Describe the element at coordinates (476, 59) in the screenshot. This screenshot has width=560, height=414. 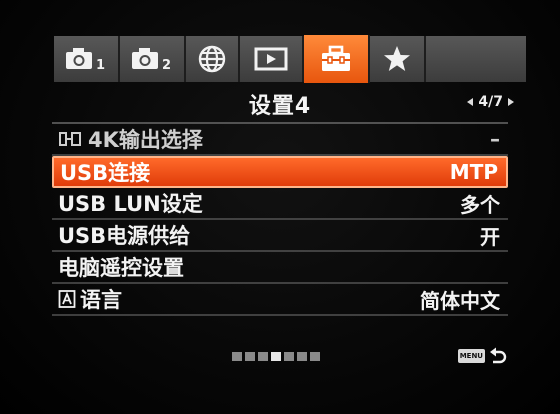
I see `tab-bar-filler` at that location.